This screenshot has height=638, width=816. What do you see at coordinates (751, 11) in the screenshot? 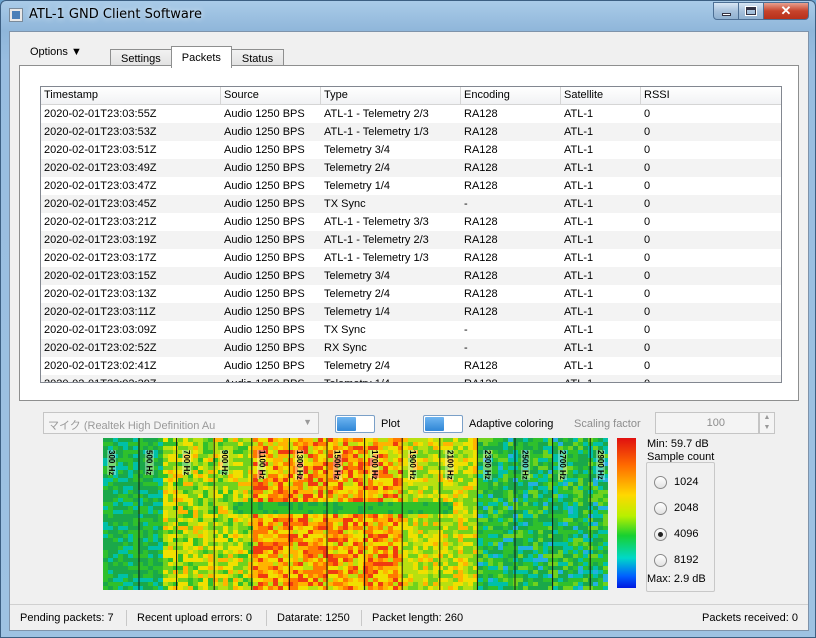
I see `maximize-button` at bounding box center [751, 11].